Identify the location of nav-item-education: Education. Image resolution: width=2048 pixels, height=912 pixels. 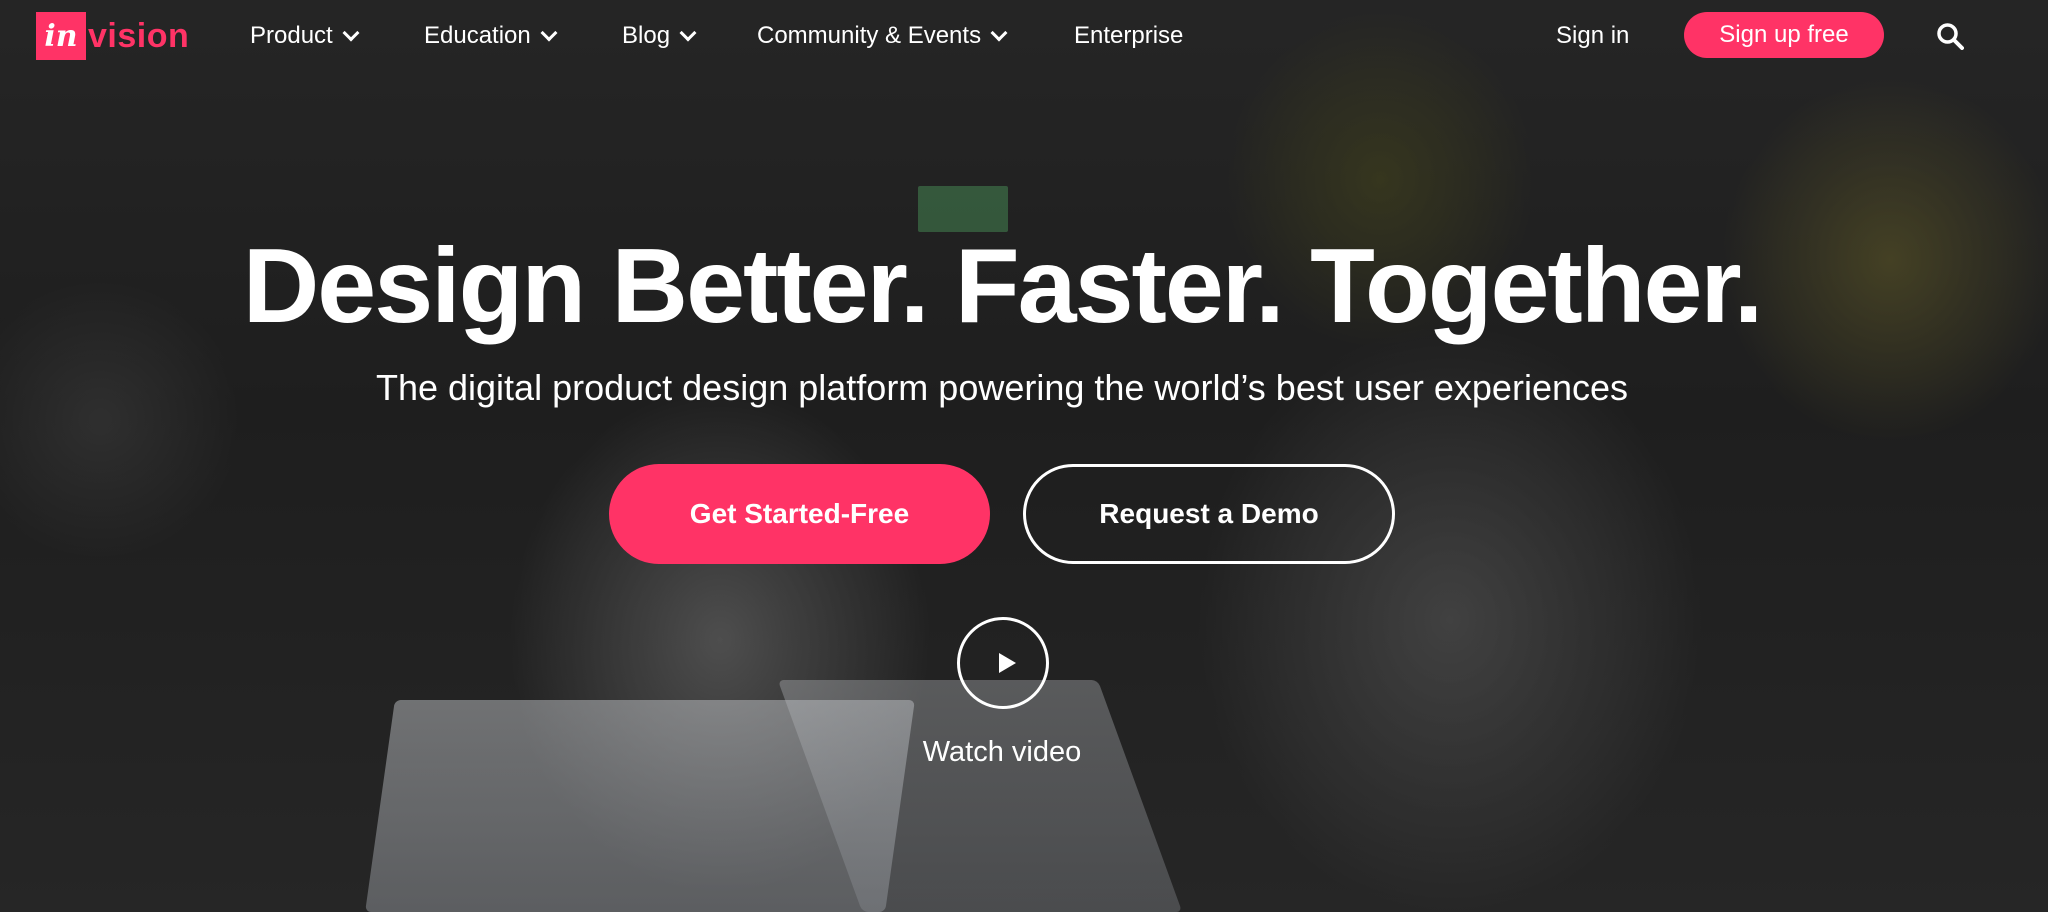
(491, 36).